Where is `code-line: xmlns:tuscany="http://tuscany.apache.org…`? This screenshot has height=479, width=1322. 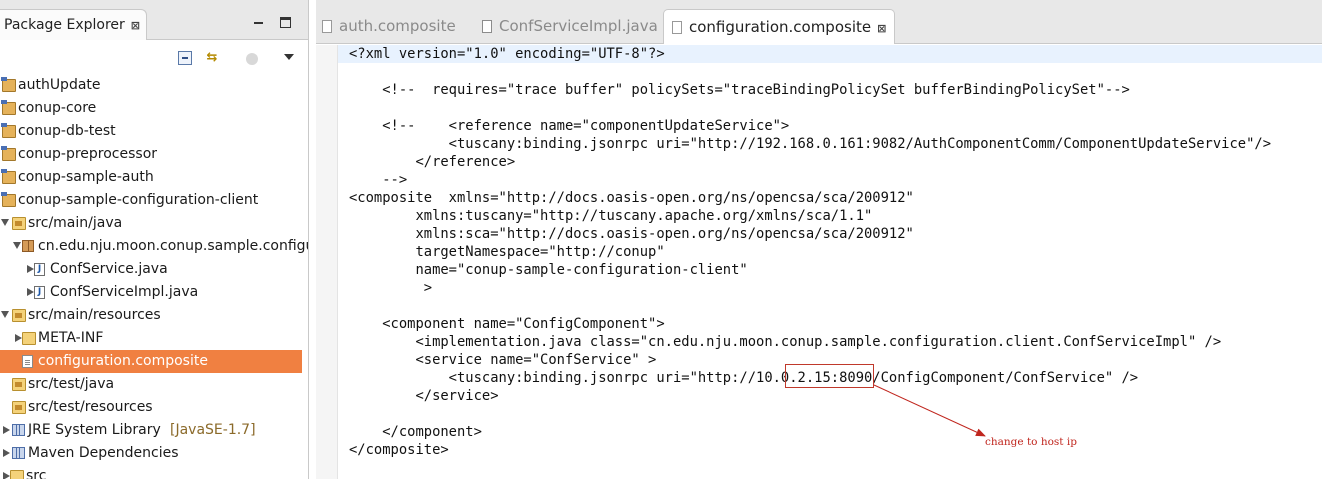 code-line: xmlns:tuscany="http://tuscany.apache.org… is located at coordinates (611, 216).